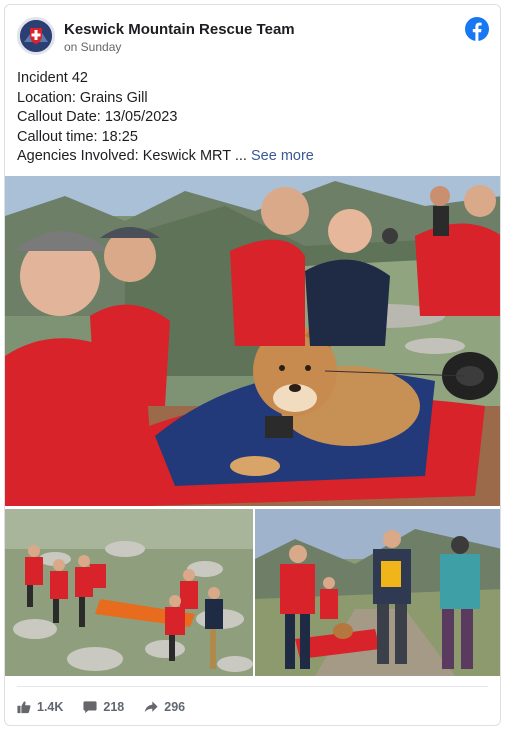 The image size is (505, 730). I want to click on post-line-incident: Incident 42, so click(52, 78).